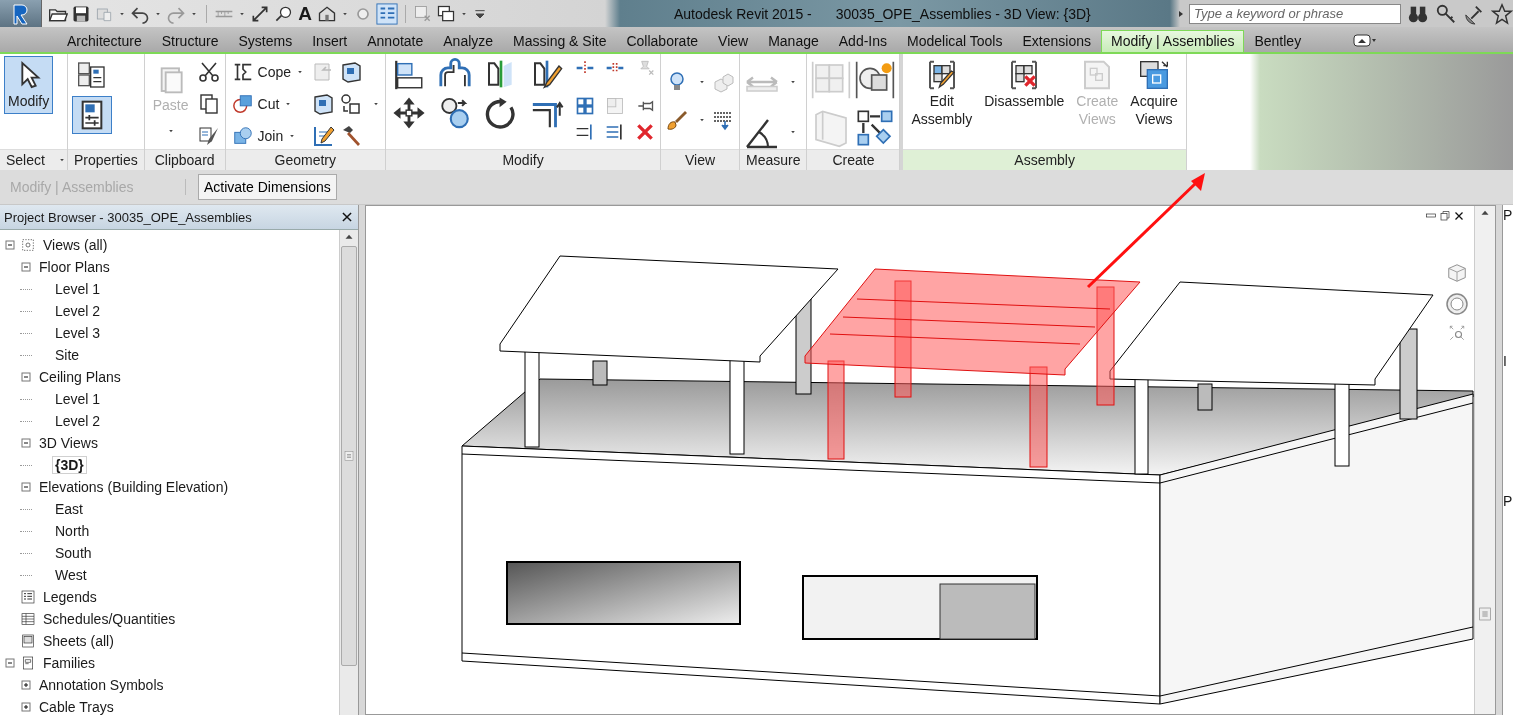 The image size is (1513, 715). Describe the element at coordinates (351, 104) in the screenshot. I see `shapes-icon` at that location.